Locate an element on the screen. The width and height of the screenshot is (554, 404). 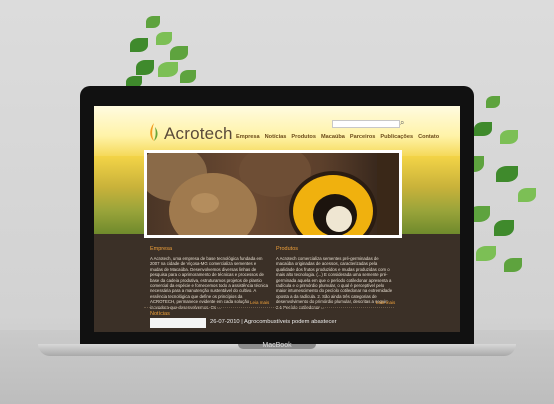
nav-item-macauba: Macaúba is located at coordinates (333, 137).